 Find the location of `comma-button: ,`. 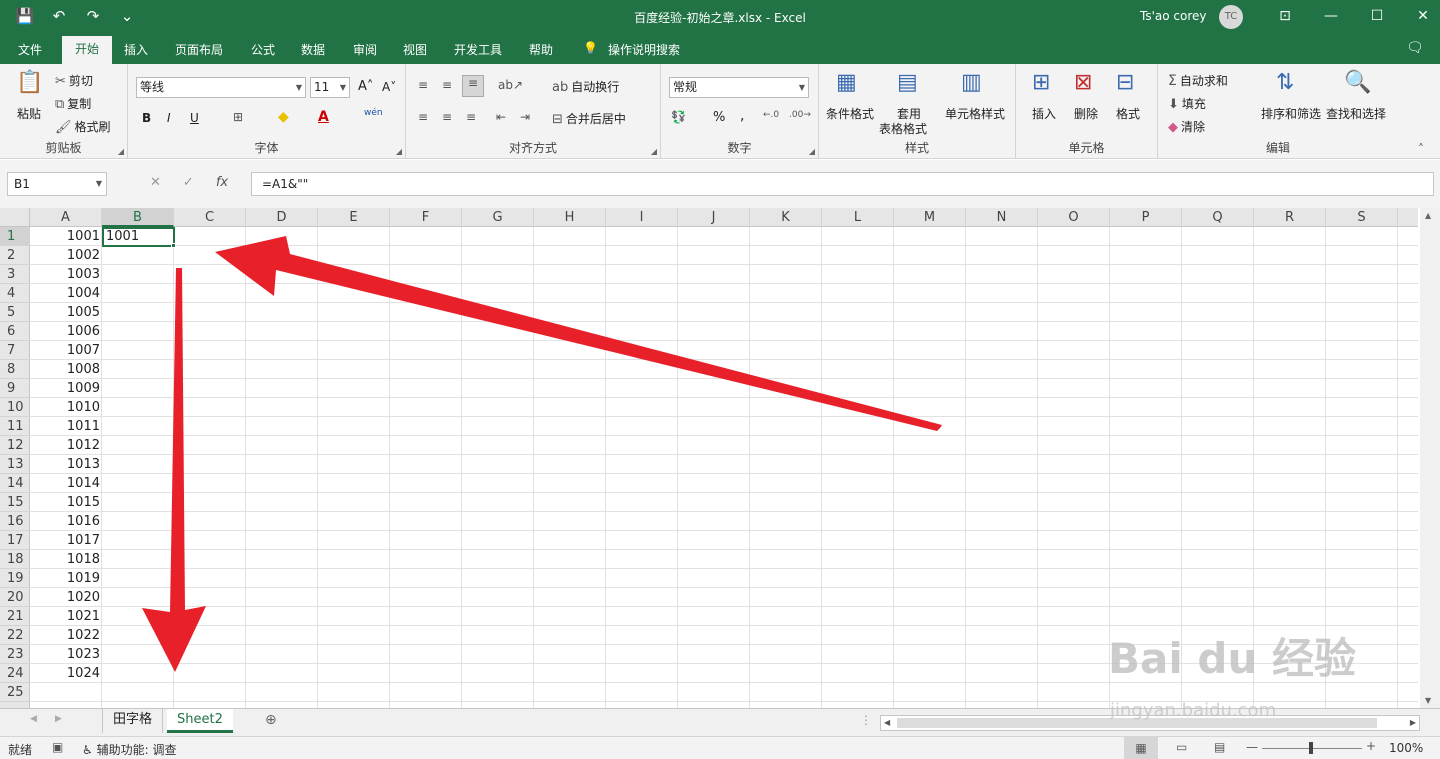

comma-button: , is located at coordinates (742, 116).